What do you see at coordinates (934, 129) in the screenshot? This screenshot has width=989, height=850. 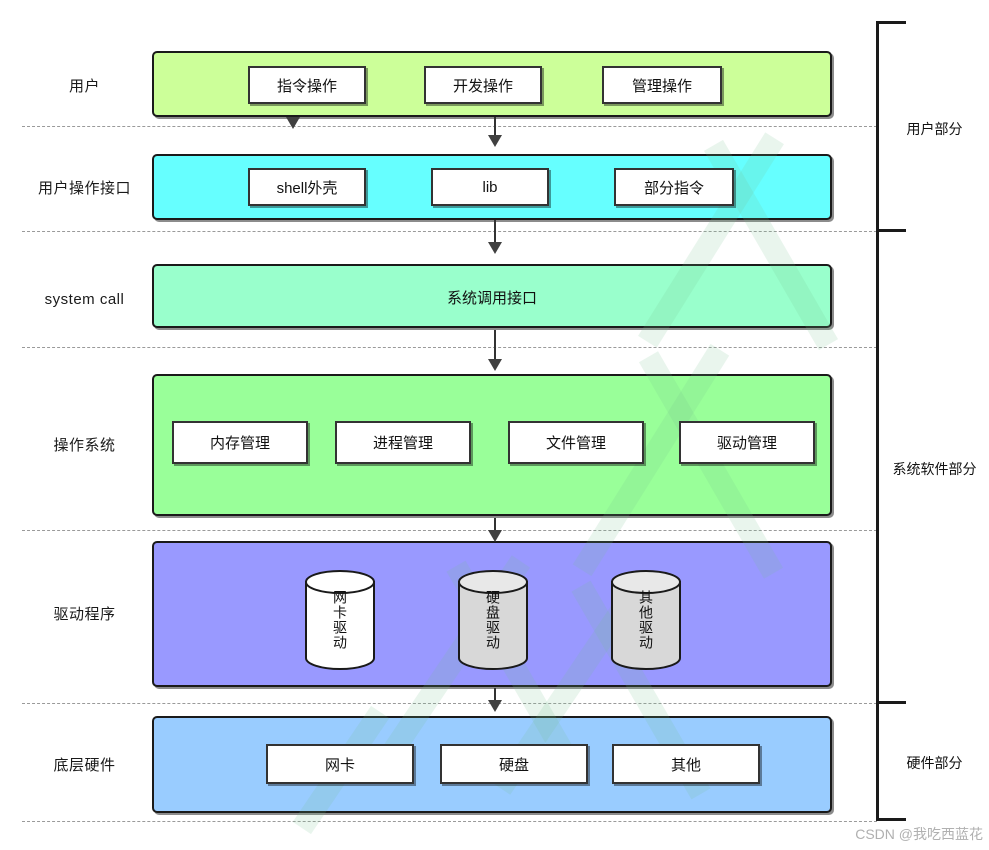 I see `bracket-label-user-part: 用户部分` at bounding box center [934, 129].